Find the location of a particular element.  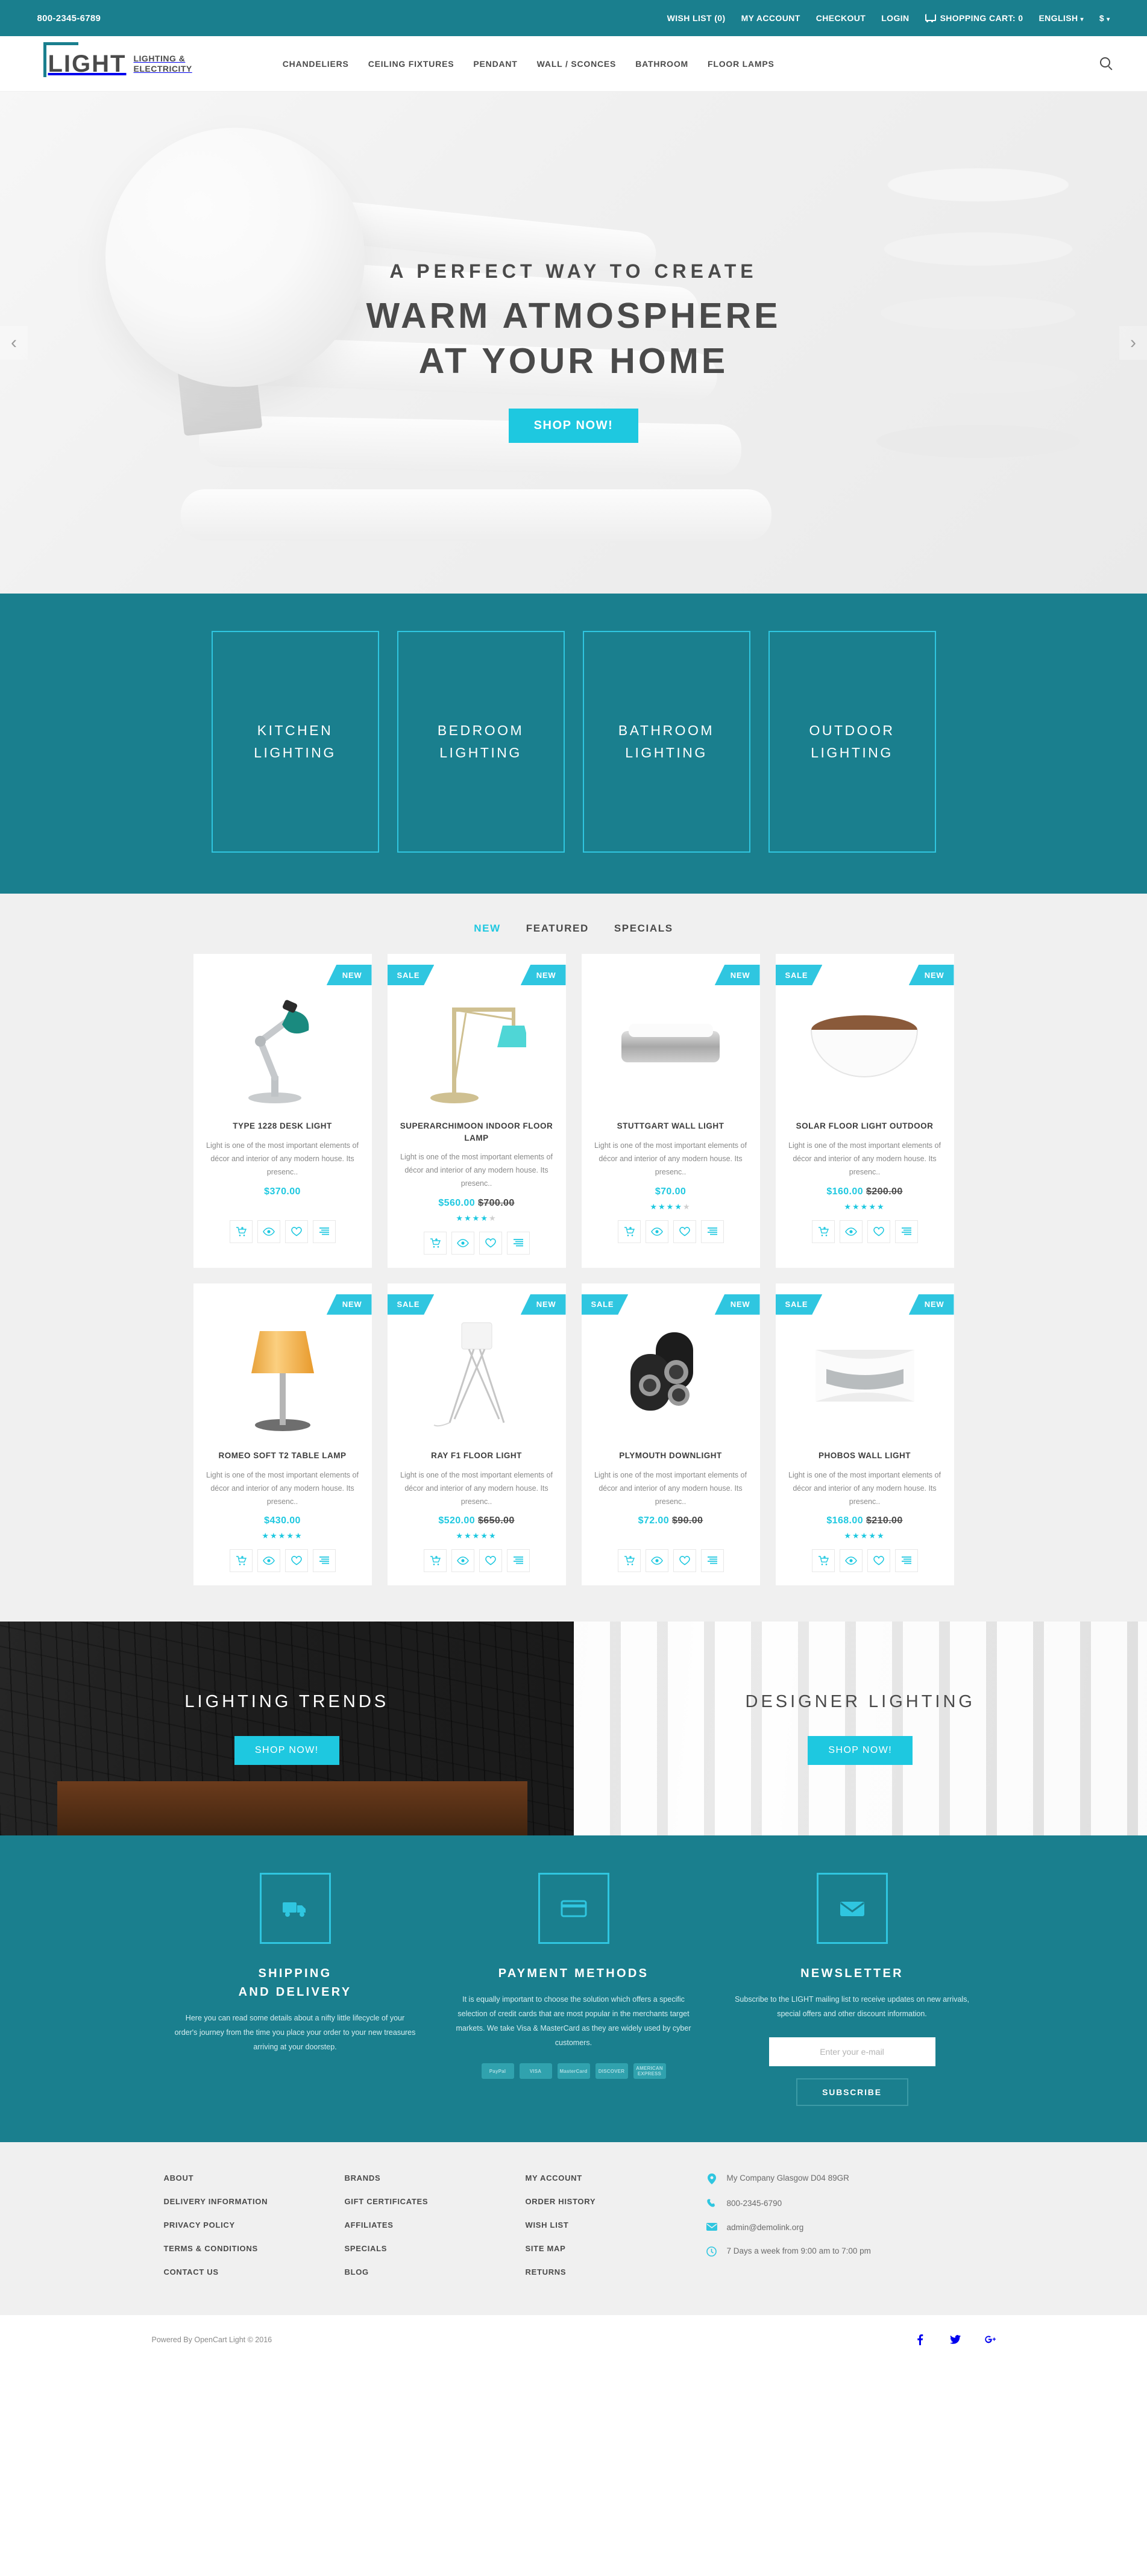

hero-next-arrow: › is located at coordinates (1133, 342).